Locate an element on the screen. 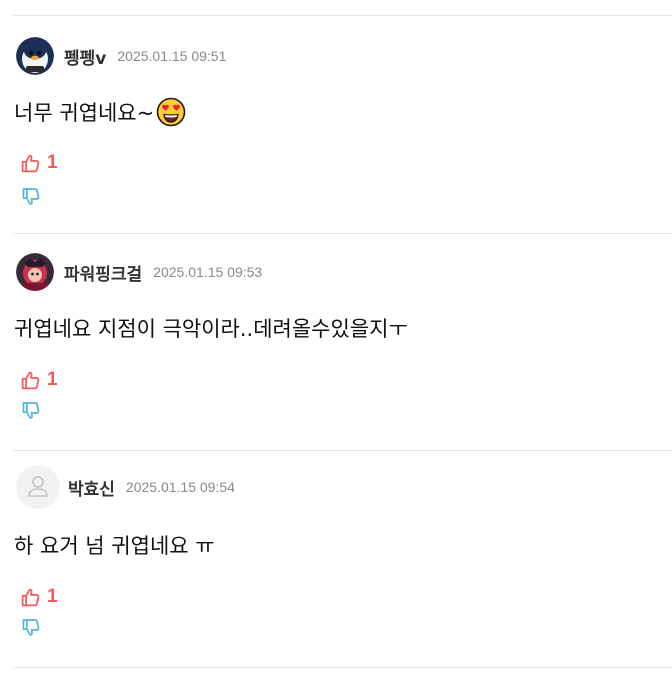 The width and height of the screenshot is (672, 678). default-user-avatar-icon is located at coordinates (38, 487).